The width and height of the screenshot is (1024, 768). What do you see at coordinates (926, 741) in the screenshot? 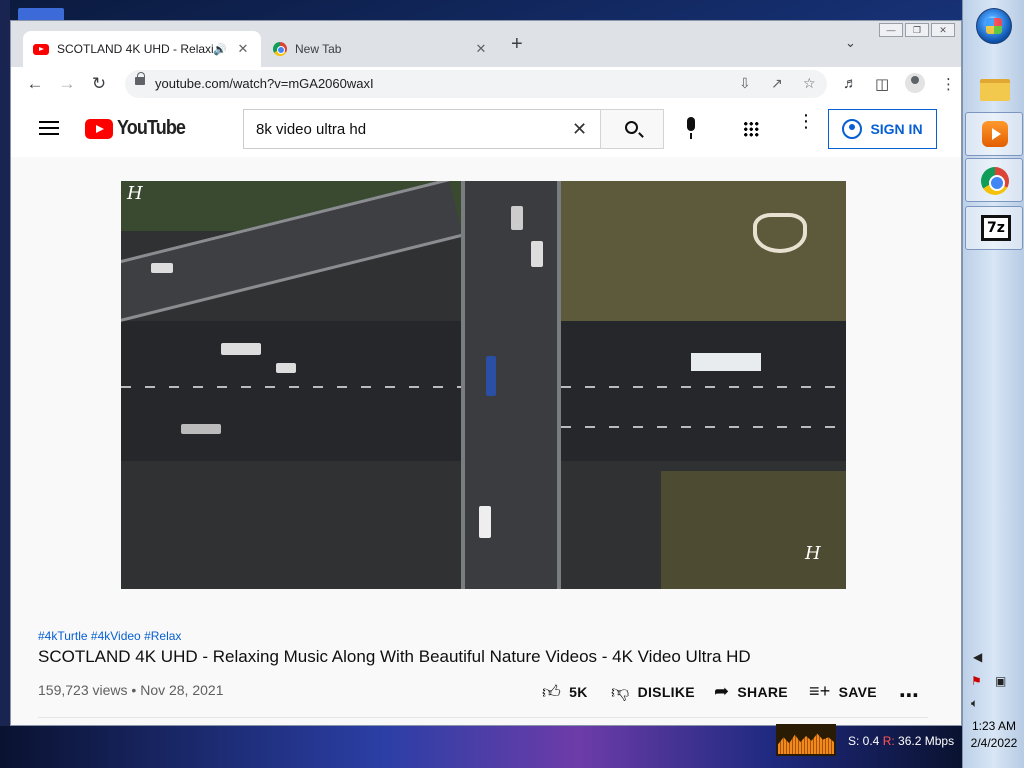
I see `received-speed: 36.2 Mbps` at bounding box center [926, 741].